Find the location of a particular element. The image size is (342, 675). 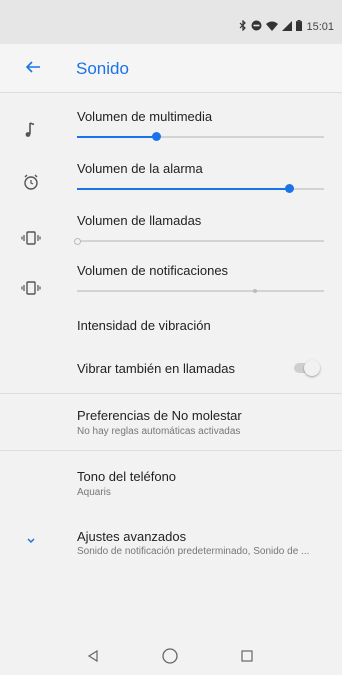

vibration-intensity-label: Intensidad de vibración is located at coordinates (144, 325).